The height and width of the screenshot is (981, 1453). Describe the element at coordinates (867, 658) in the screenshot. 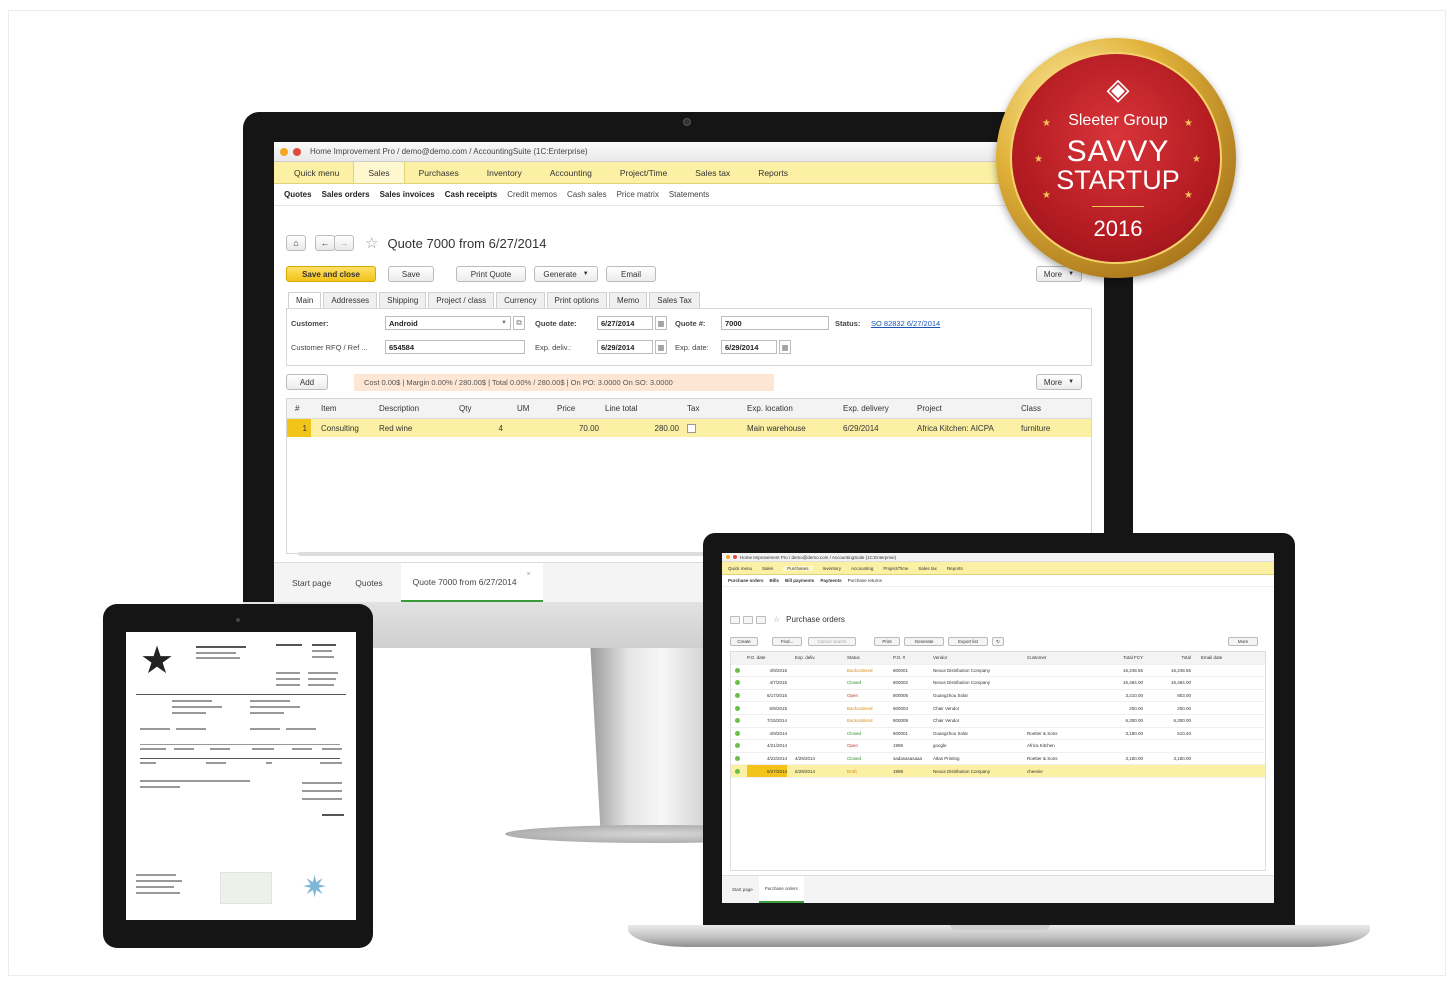

I see `column-header-status: Status` at that location.